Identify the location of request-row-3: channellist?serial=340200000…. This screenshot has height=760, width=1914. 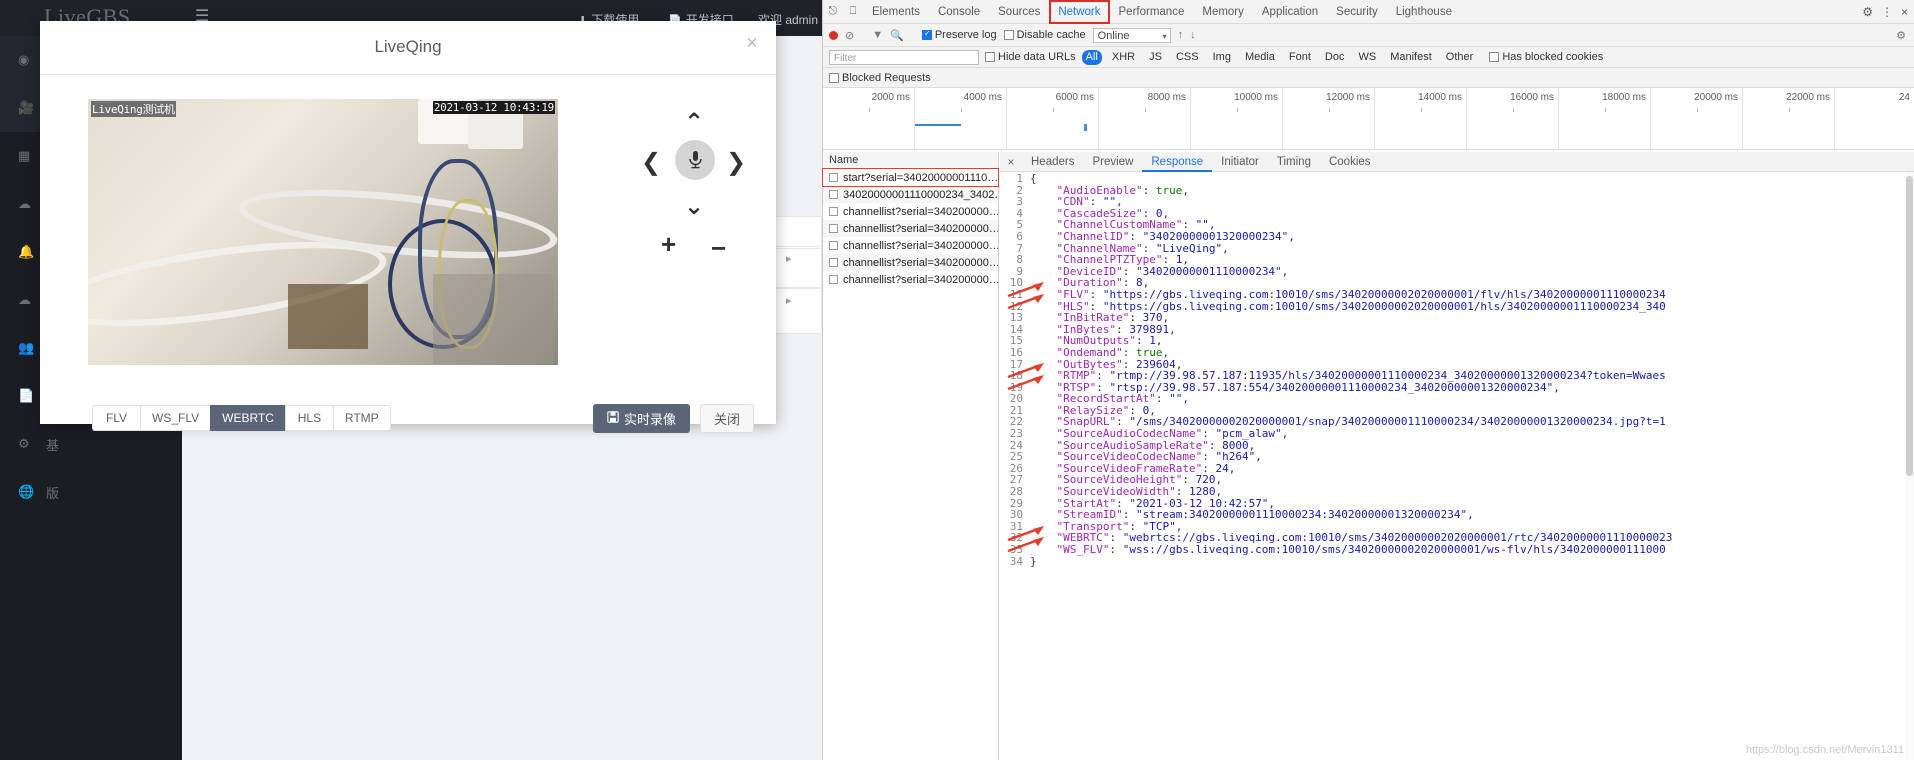
(910, 228).